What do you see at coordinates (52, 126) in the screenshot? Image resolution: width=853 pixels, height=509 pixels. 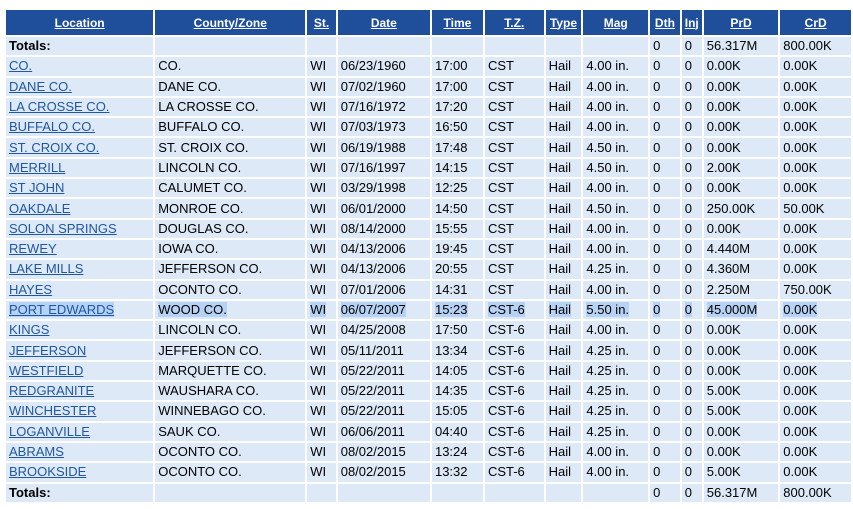 I see `location-link: BUFFALO CO.` at bounding box center [52, 126].